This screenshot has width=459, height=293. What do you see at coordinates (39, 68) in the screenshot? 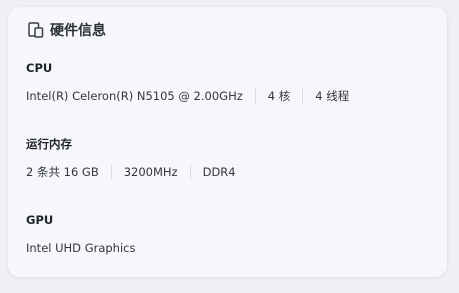
I see `cpu-label: CPU` at bounding box center [39, 68].